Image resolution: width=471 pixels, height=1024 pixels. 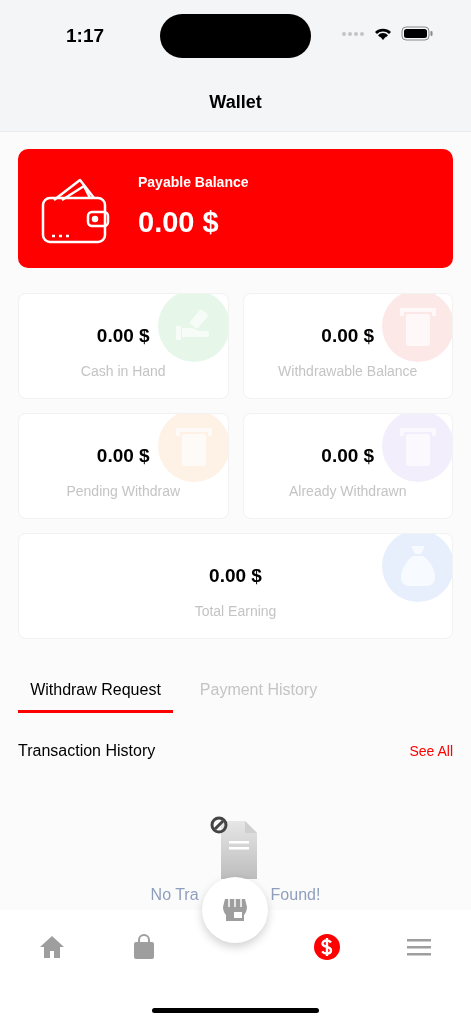 I want to click on empty-message: Found!, so click(x=295, y=895).